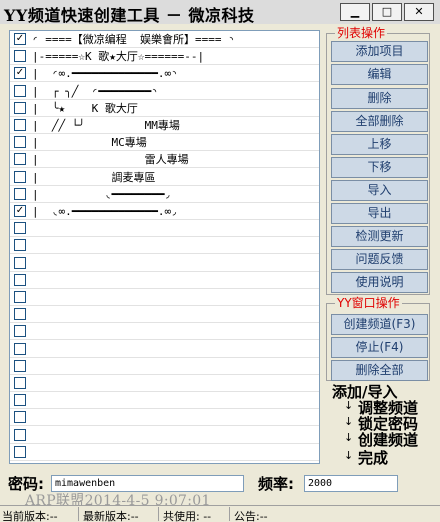 This screenshot has width=440, height=522. Describe the element at coordinates (129, 15) in the screenshot. I see `window-title: YY频道快速创建工具 － 微凉科技` at that location.